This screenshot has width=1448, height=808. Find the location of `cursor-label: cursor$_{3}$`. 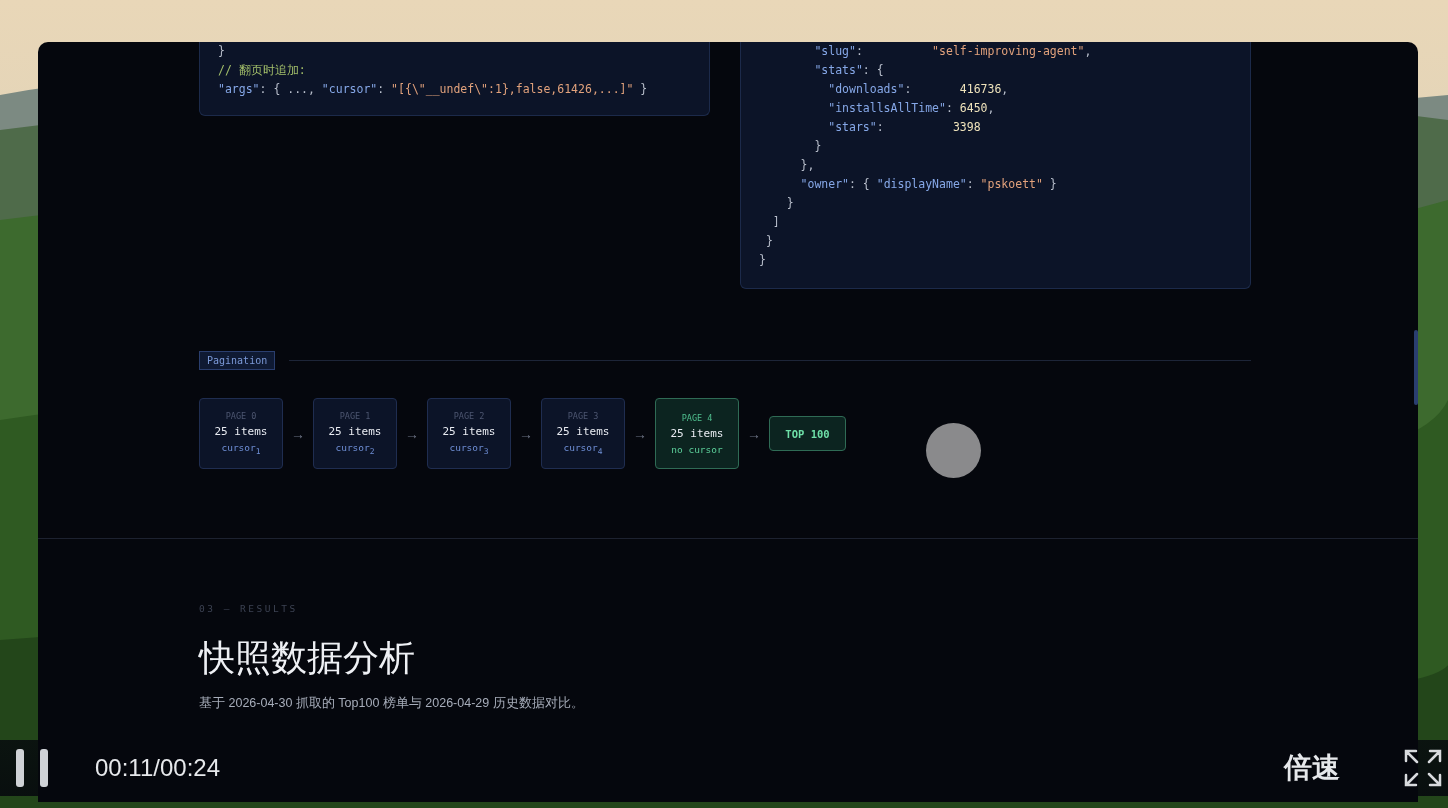

cursor-label: cursor$_{3}$ is located at coordinates (469, 449).